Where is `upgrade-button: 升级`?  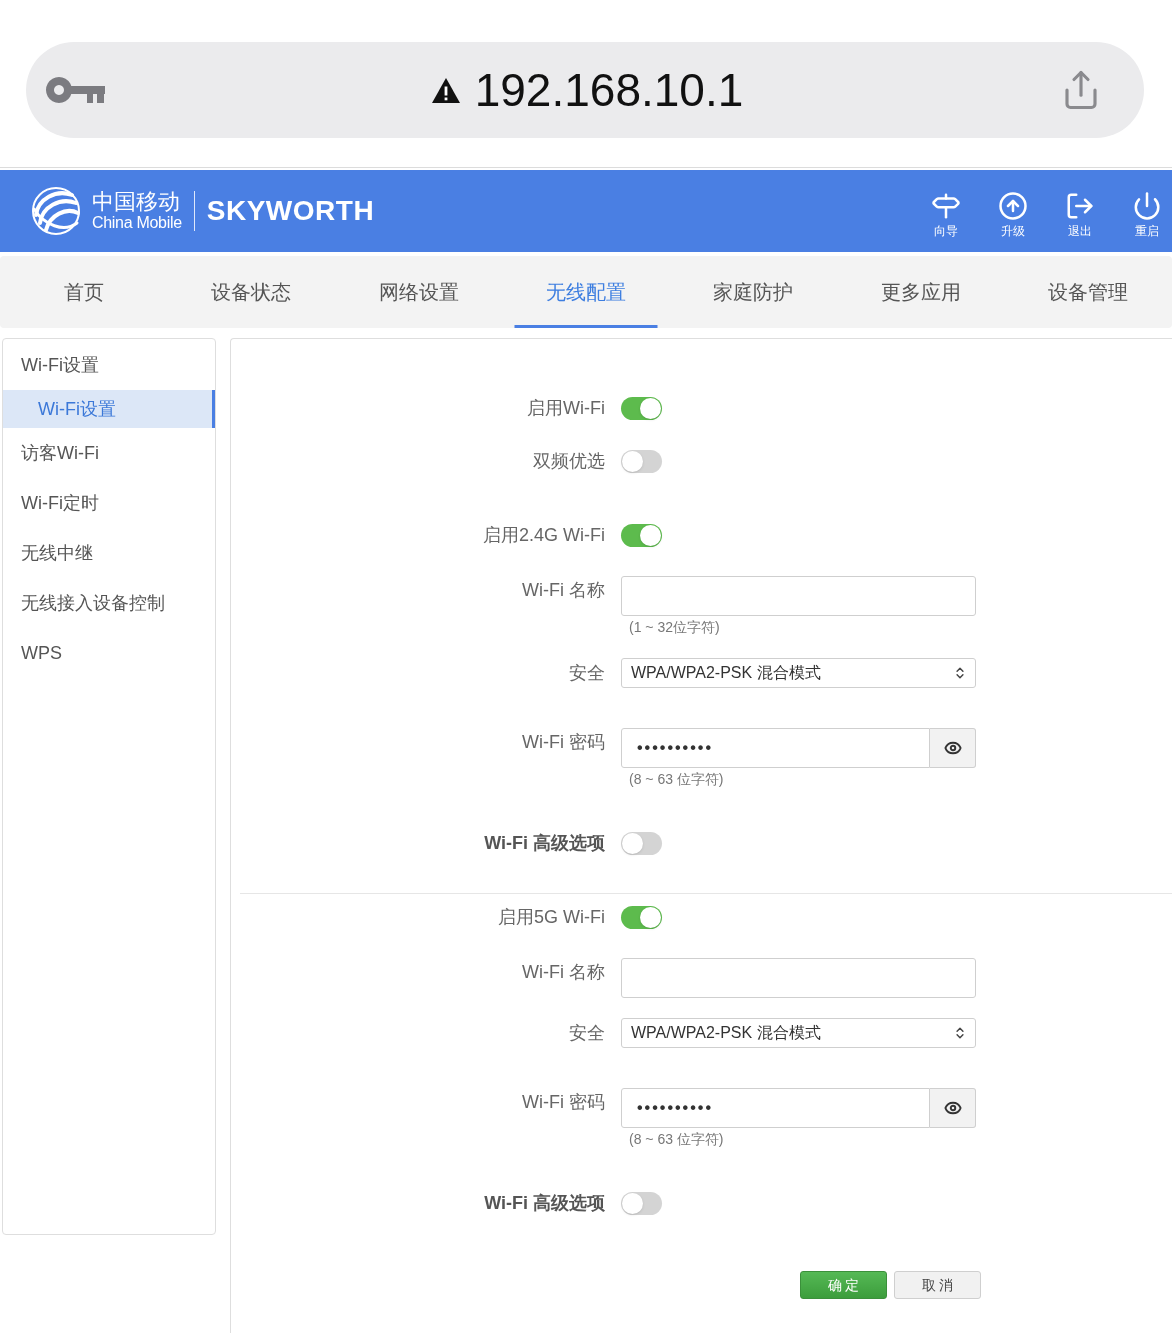 upgrade-button: 升级 is located at coordinates (1013, 215).